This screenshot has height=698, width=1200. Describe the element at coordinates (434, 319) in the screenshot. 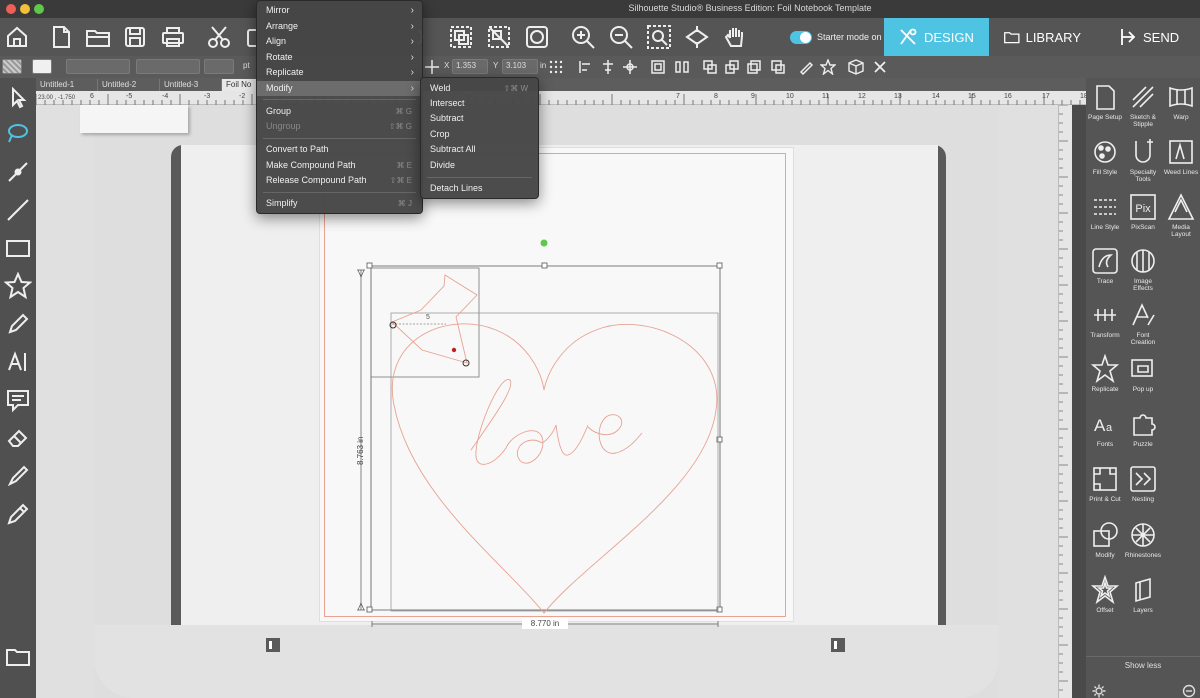

I see `star-shape` at that location.